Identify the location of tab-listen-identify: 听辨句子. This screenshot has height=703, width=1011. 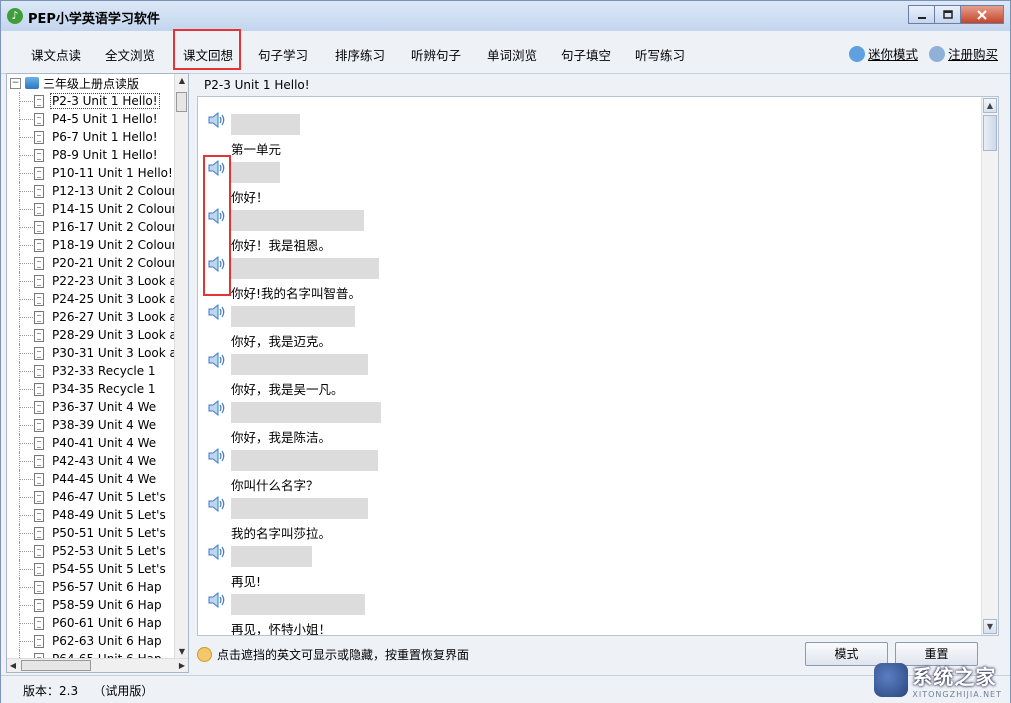
(436, 54).